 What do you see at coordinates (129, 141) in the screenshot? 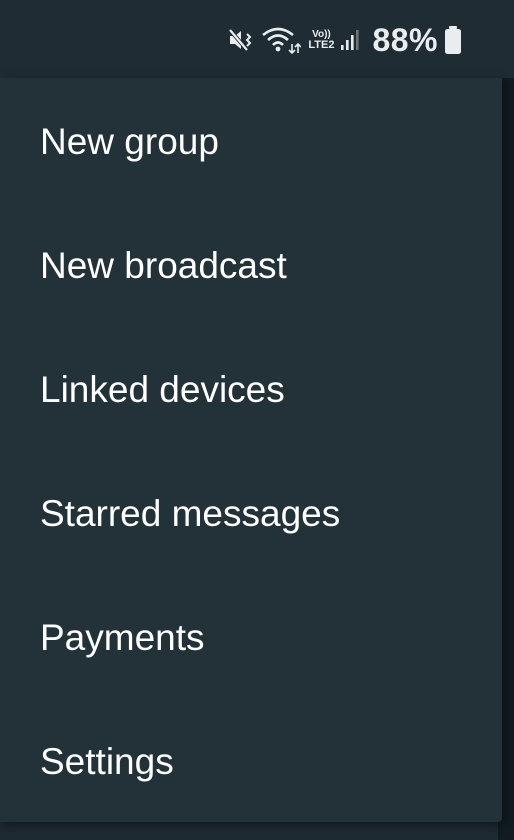
I see `menu-item-label: New group` at bounding box center [129, 141].